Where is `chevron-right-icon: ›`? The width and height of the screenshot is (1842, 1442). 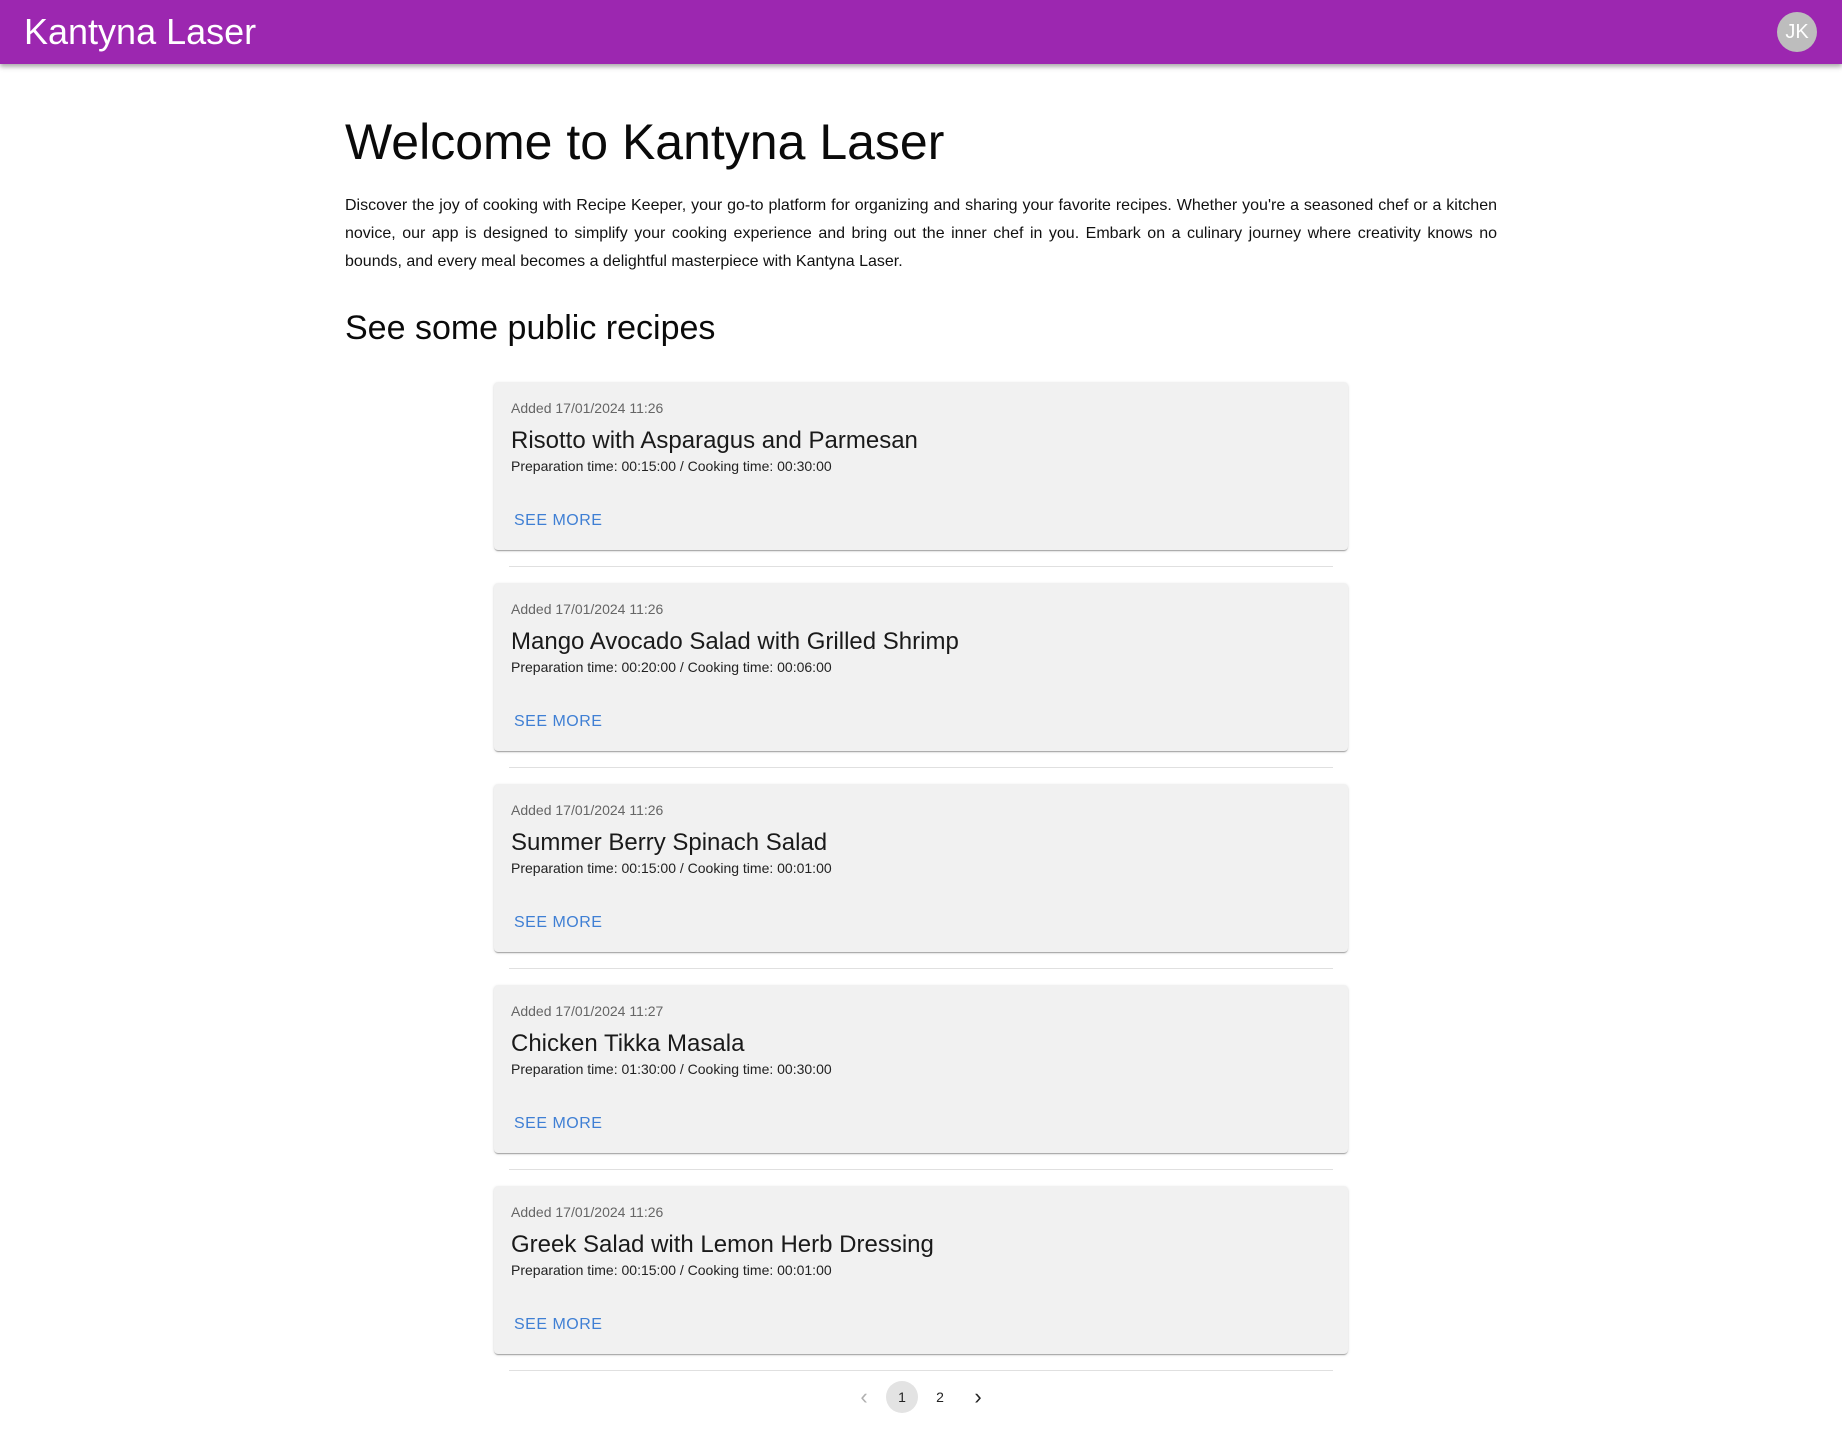
chevron-right-icon: › is located at coordinates (978, 1396).